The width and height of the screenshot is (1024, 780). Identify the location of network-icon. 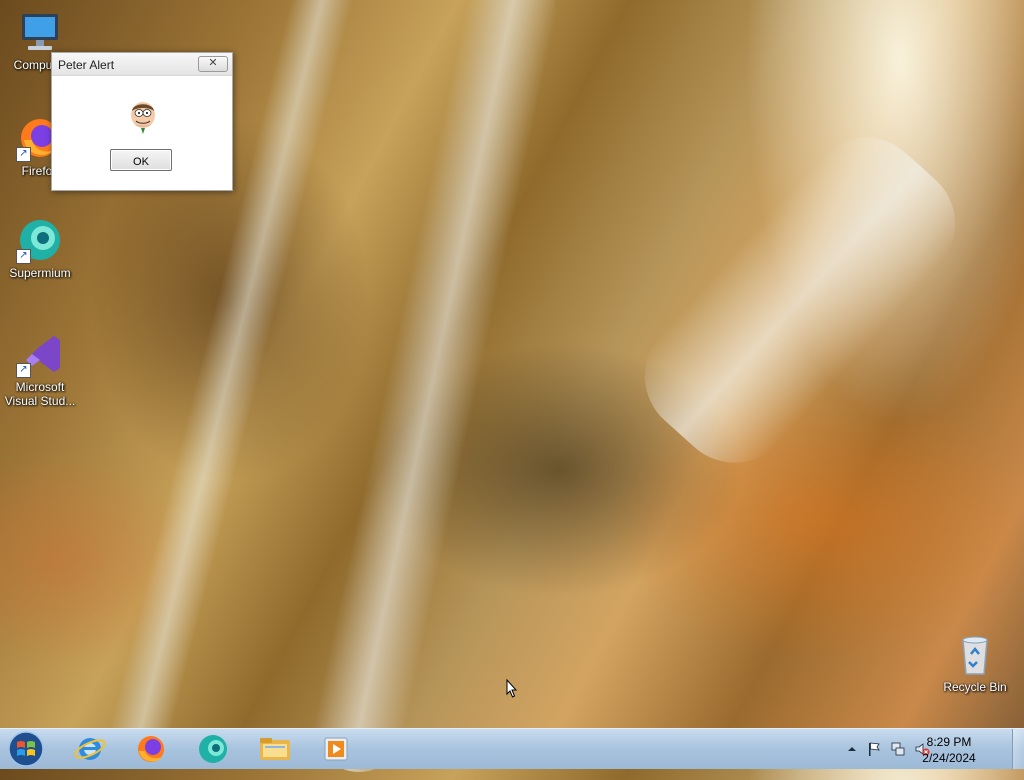
(898, 749).